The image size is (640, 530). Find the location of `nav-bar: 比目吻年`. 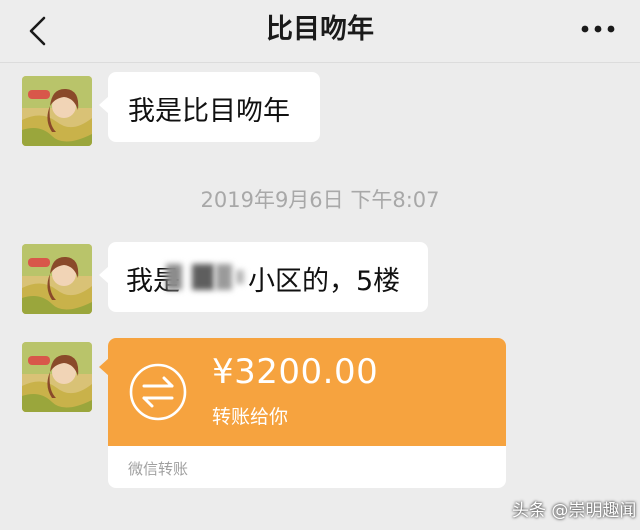

nav-bar: 比目吻年 is located at coordinates (320, 31).